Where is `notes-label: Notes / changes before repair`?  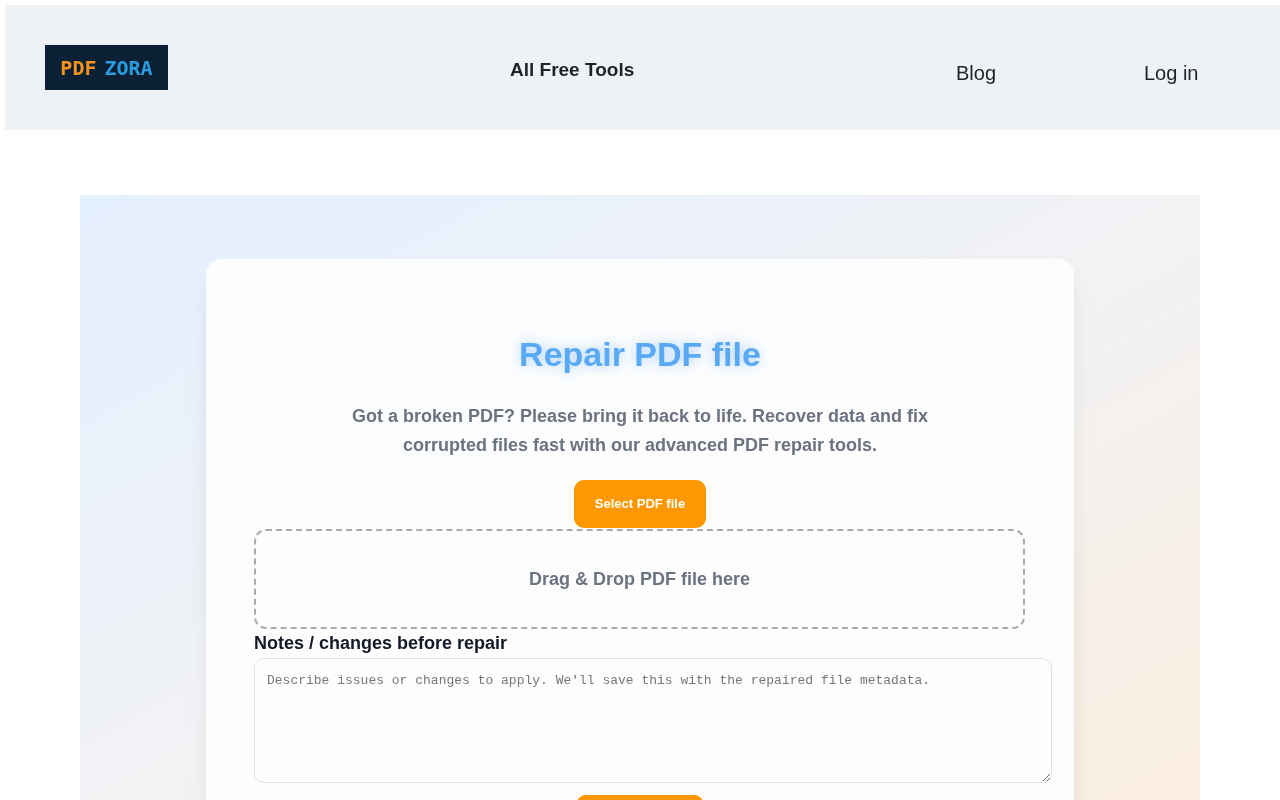
notes-label: Notes / changes before repair is located at coordinates (381, 643).